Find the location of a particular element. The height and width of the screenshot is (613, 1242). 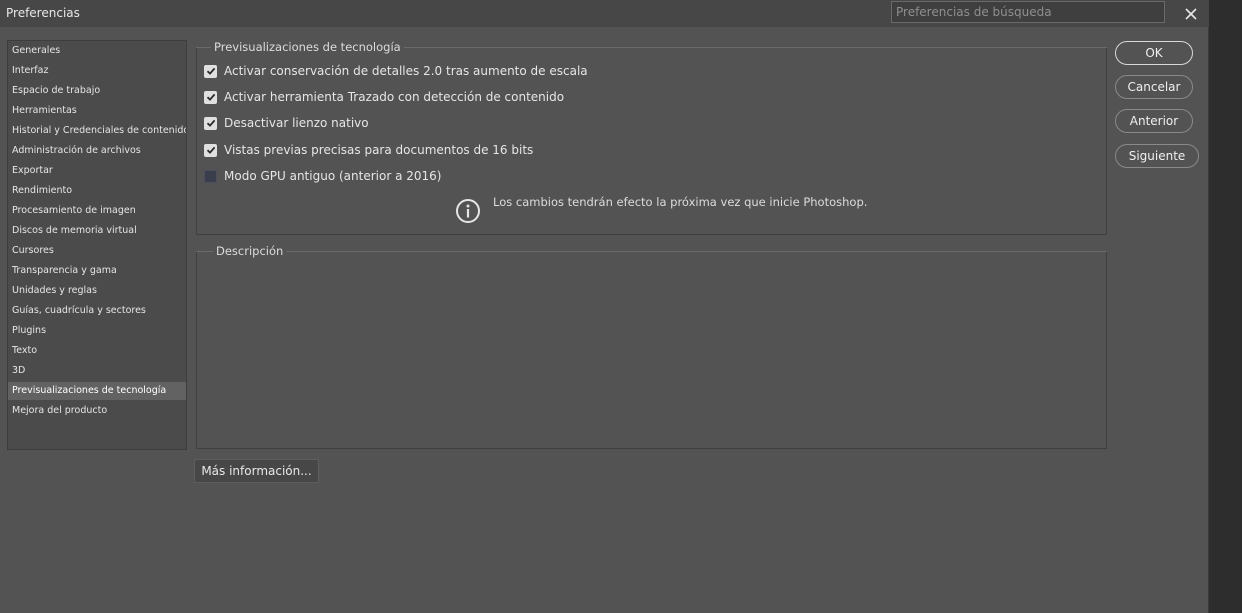

search-input is located at coordinates (1028, 12).